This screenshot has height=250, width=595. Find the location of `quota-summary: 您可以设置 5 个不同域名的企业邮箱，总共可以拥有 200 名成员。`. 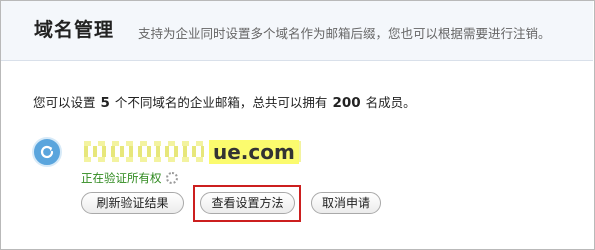

quota-summary: 您可以设置 5 个不同域名的企业邮箱，总共可以拥有 200 名成员。 is located at coordinates (224, 101).